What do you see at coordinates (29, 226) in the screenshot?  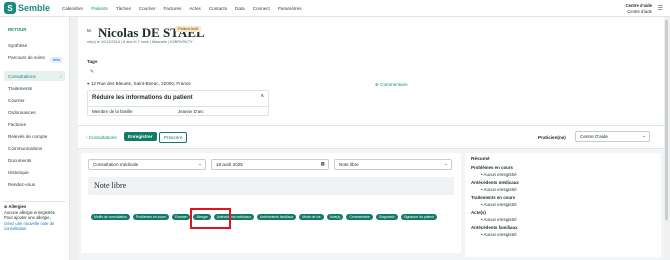 I see `create-consultation-link: créez une nouvelle note de consultation` at bounding box center [29, 226].